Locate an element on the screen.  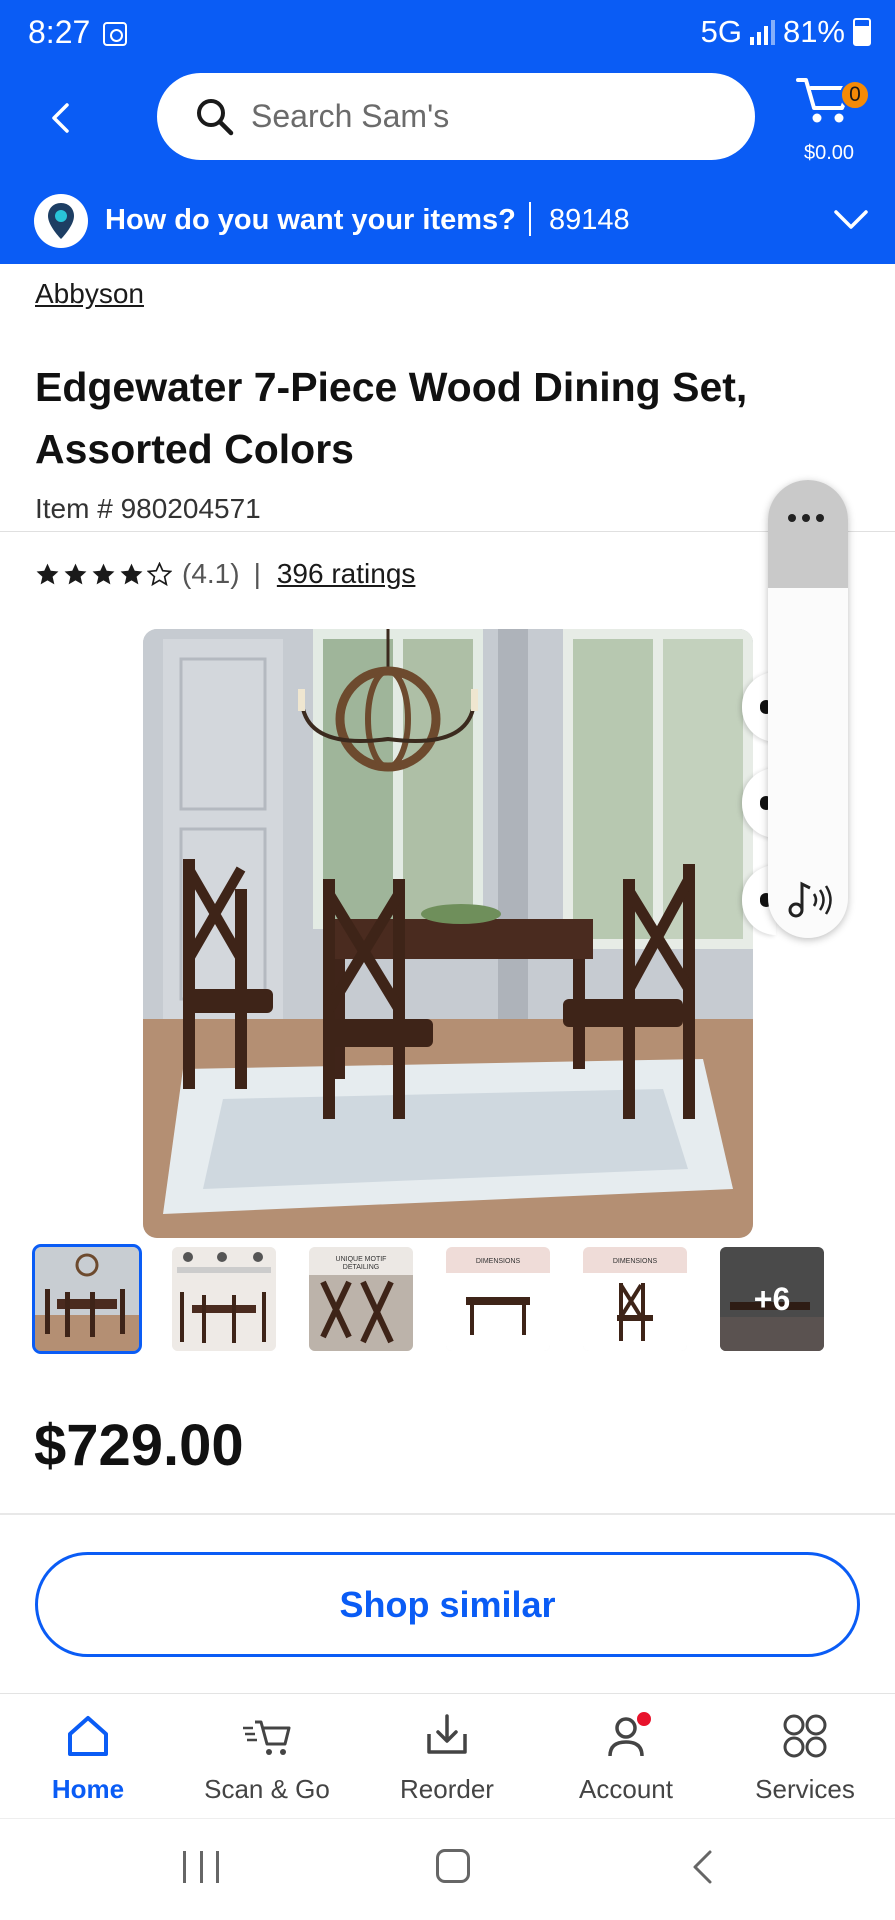
svg-text: DETAILING is located at coordinates (361, 1267).